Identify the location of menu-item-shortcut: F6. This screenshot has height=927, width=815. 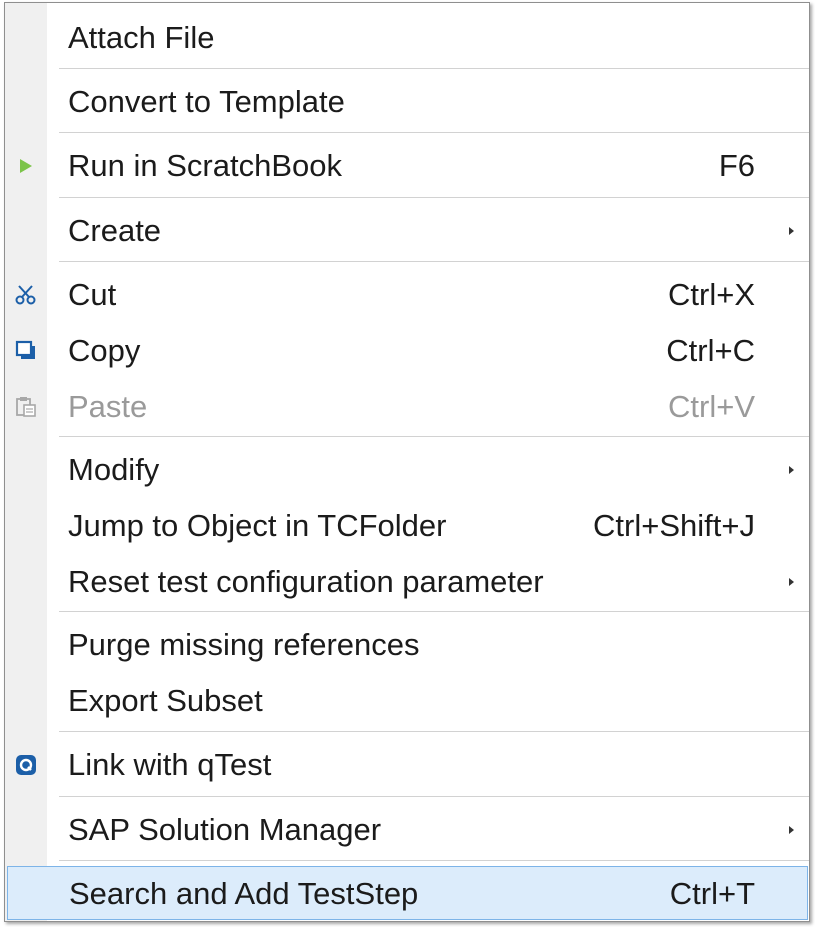
(736, 165).